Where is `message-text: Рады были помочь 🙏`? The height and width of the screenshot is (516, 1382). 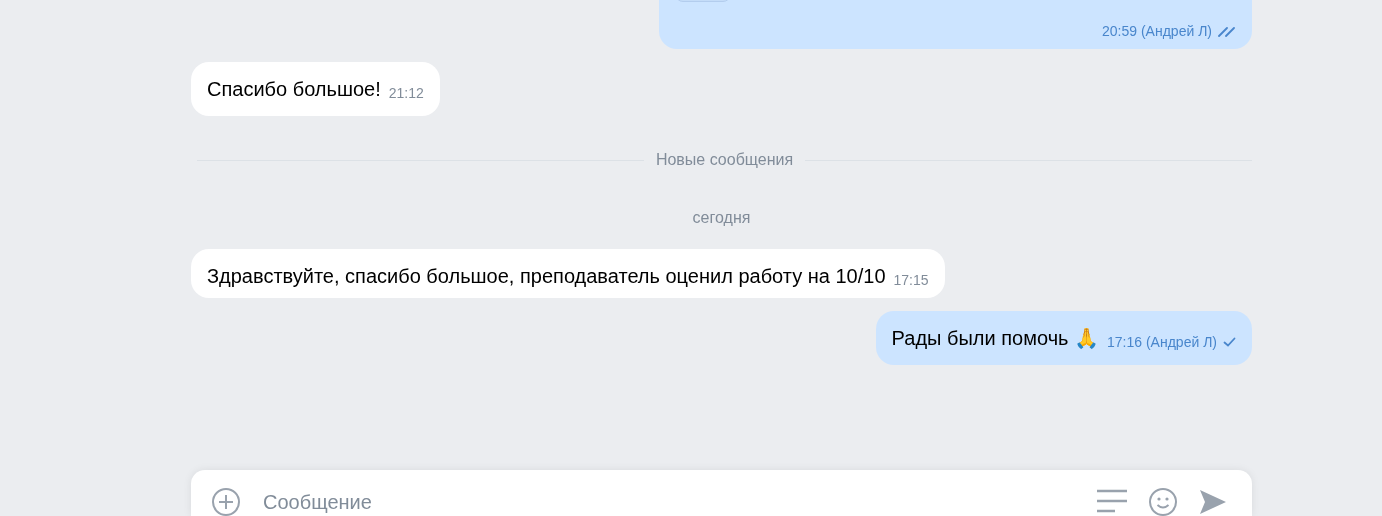 message-text: Рады были помочь 🙏 is located at coordinates (995, 338).